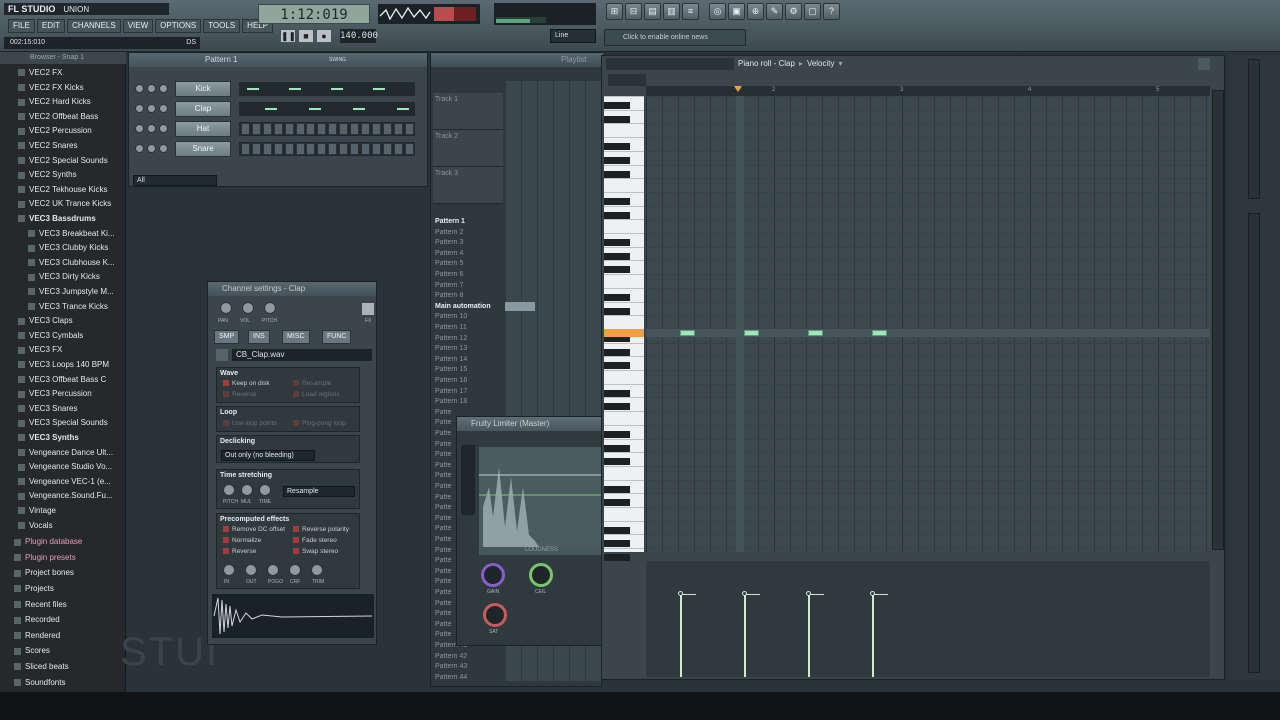  Describe the element at coordinates (306, 36) in the screenshot. I see `stop-button: ■` at that location.